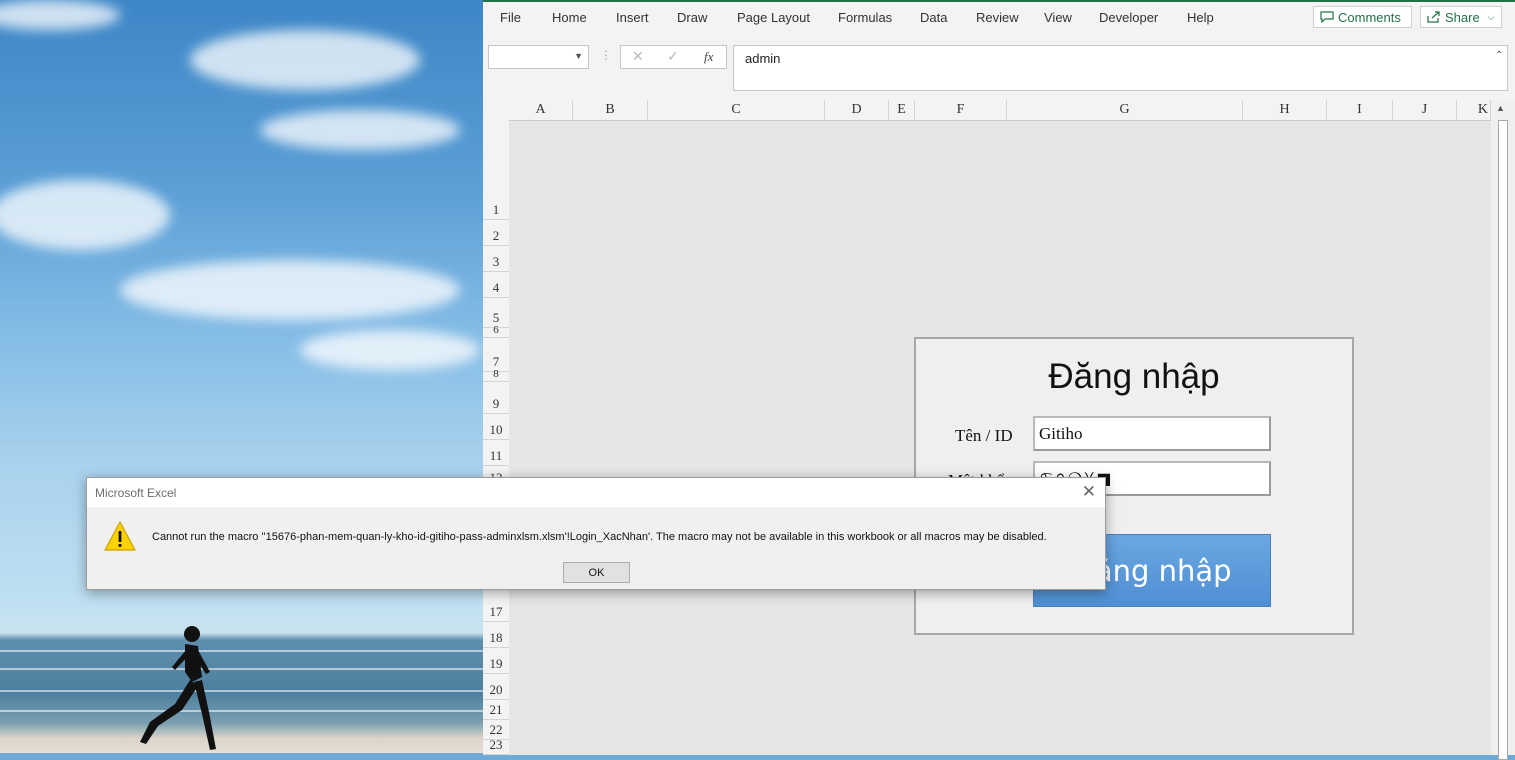 This screenshot has height=760, width=1515. I want to click on row-header: 1, so click(496, 170).